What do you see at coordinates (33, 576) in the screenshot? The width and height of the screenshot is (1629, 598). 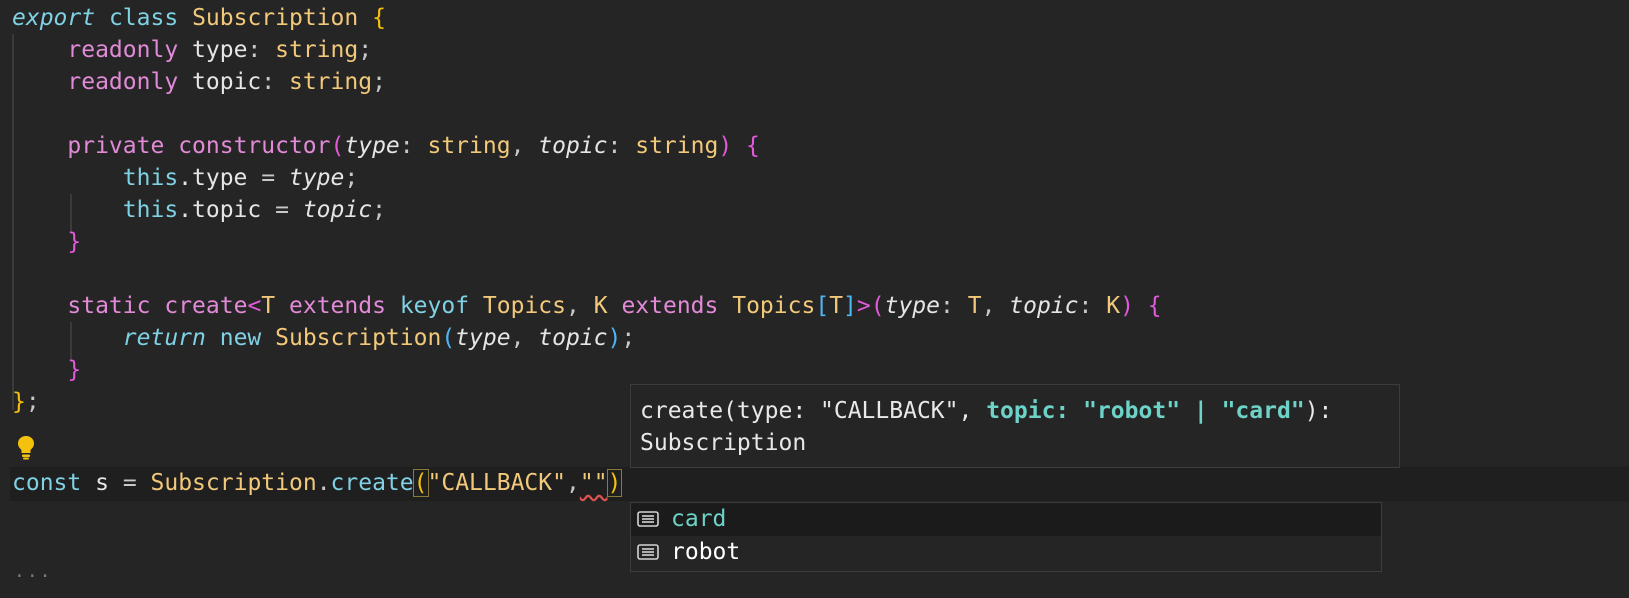 I see `folded-ellipsis: ···` at bounding box center [33, 576].